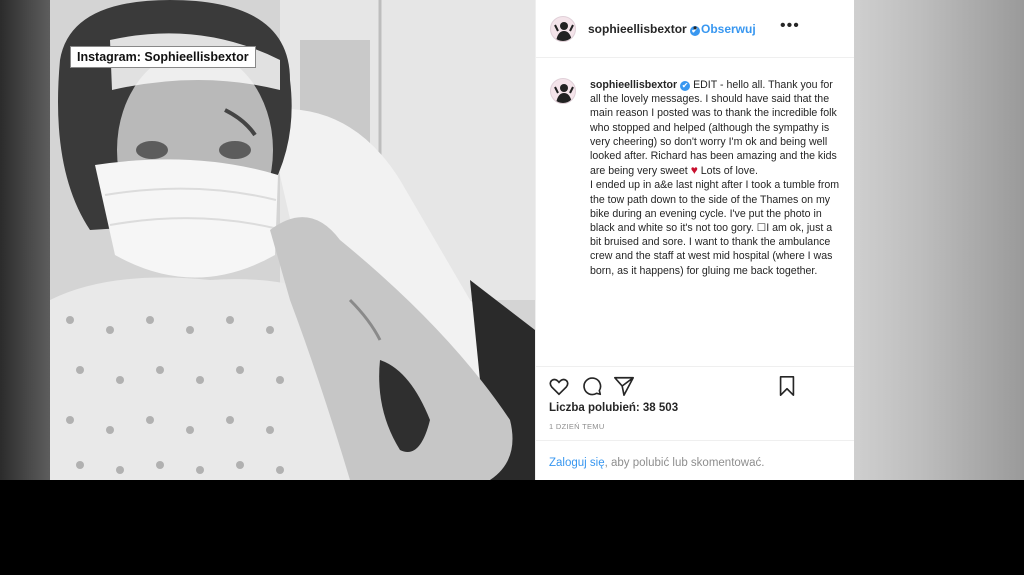 The image size is (1024, 575). I want to click on username-text: sophieellisbextor, so click(637, 29).